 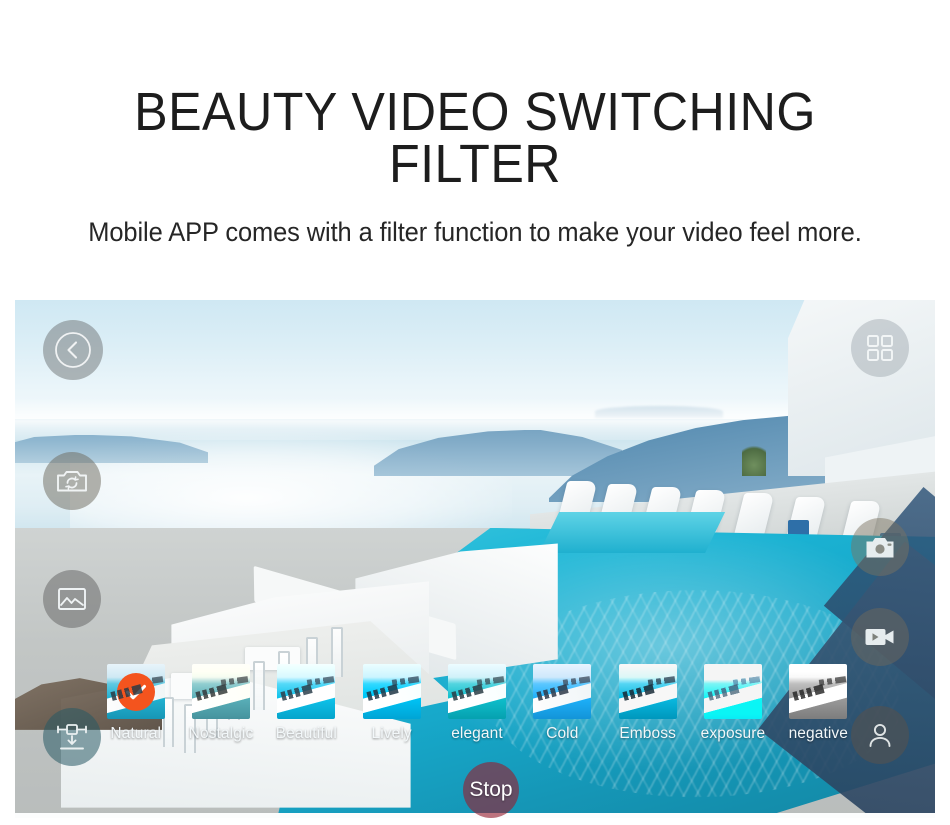 I want to click on stop-recording-button: Stop, so click(x=491, y=790).